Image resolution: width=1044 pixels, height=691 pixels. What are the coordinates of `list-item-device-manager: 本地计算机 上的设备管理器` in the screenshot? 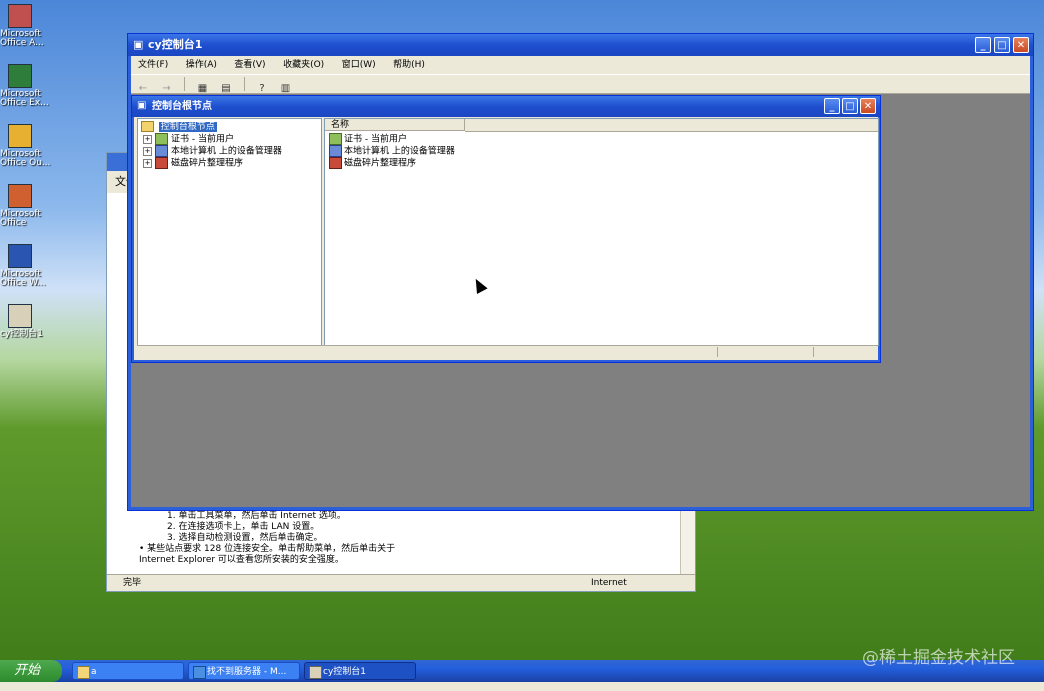 It's located at (392, 151).